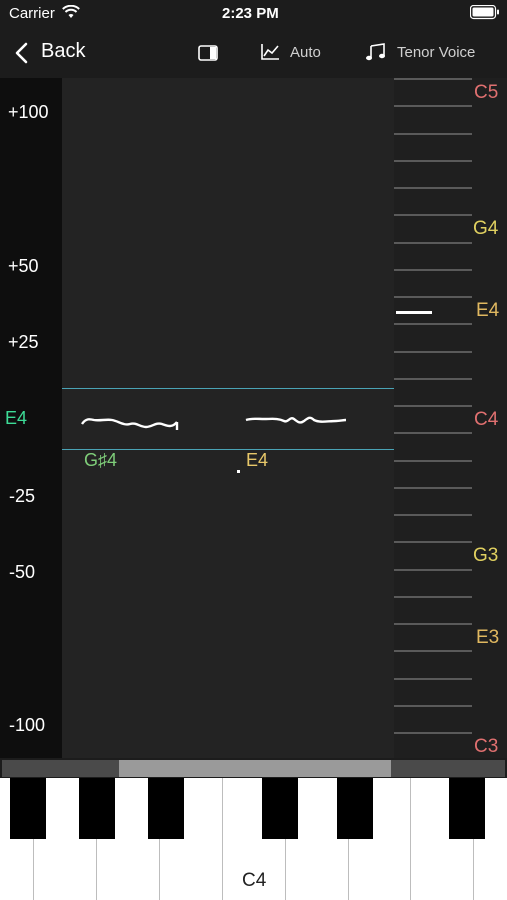 The height and width of the screenshot is (900, 507). What do you see at coordinates (22, 572) in the screenshot?
I see `cents-label-minus50: -50` at bounding box center [22, 572].